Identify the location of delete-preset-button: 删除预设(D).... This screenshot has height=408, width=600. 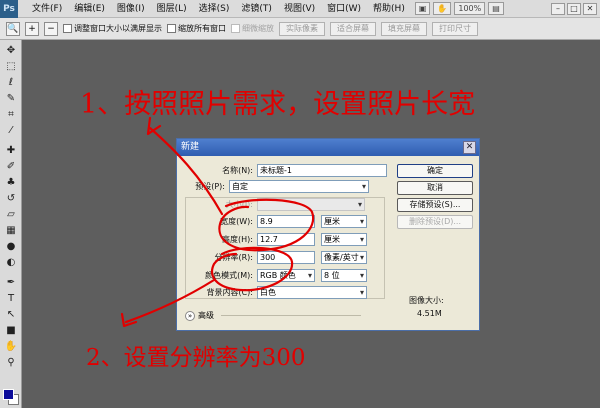
(435, 222).